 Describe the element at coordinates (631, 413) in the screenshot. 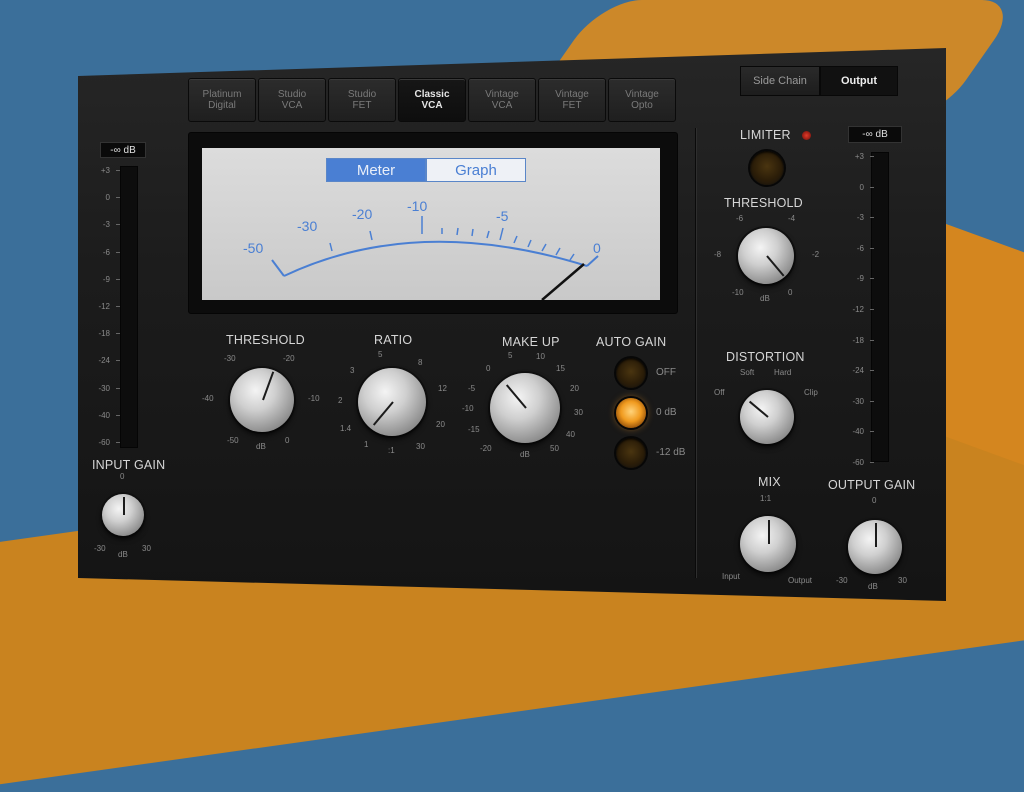

I see `auto-gain-1-button` at that location.